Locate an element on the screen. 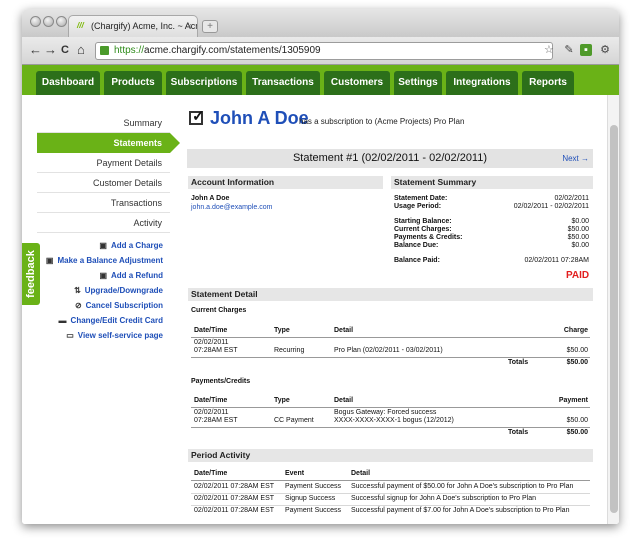  payments-col-date: Date/Time is located at coordinates (211, 400).